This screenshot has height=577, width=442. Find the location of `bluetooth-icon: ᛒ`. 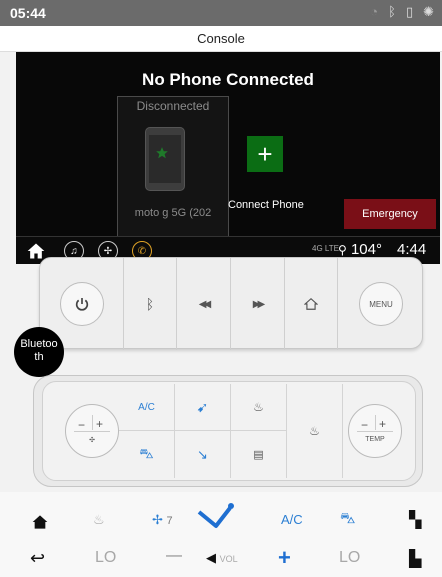

bluetooth-icon: ᛒ is located at coordinates (150, 304).